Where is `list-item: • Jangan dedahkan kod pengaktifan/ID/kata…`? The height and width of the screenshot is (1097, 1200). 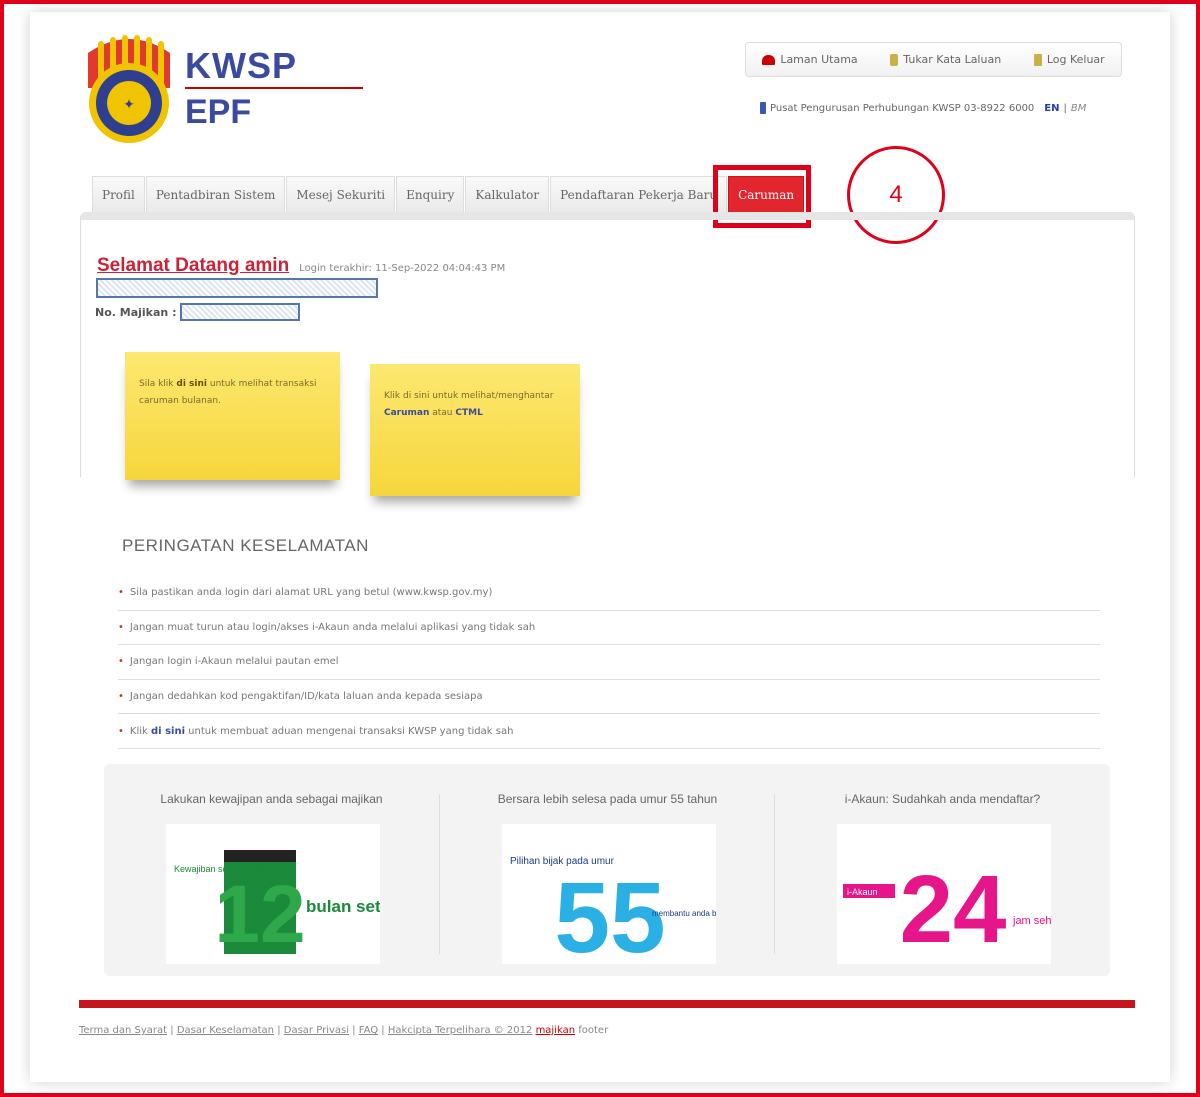 list-item: • Jangan dedahkan kod pengaktifan/ID/kata… is located at coordinates (609, 697).